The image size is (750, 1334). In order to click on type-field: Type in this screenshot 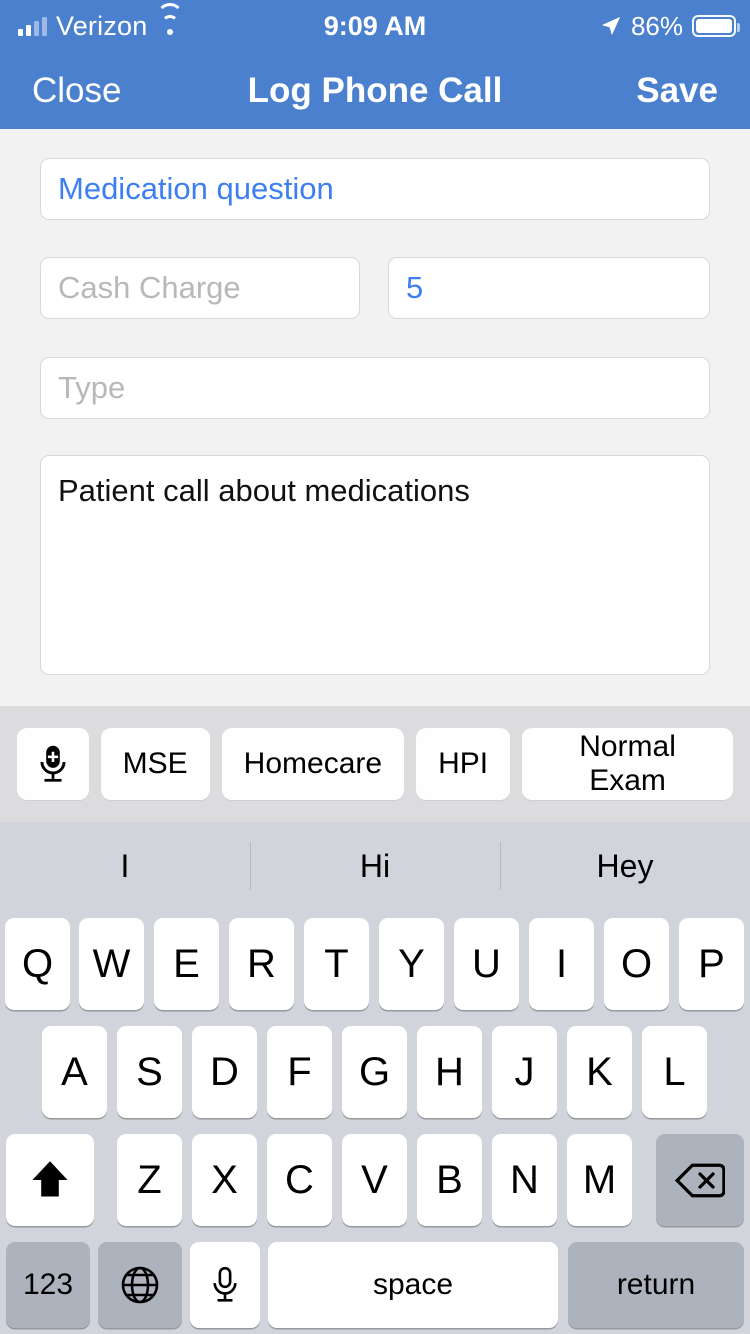, I will do `click(375, 388)`.